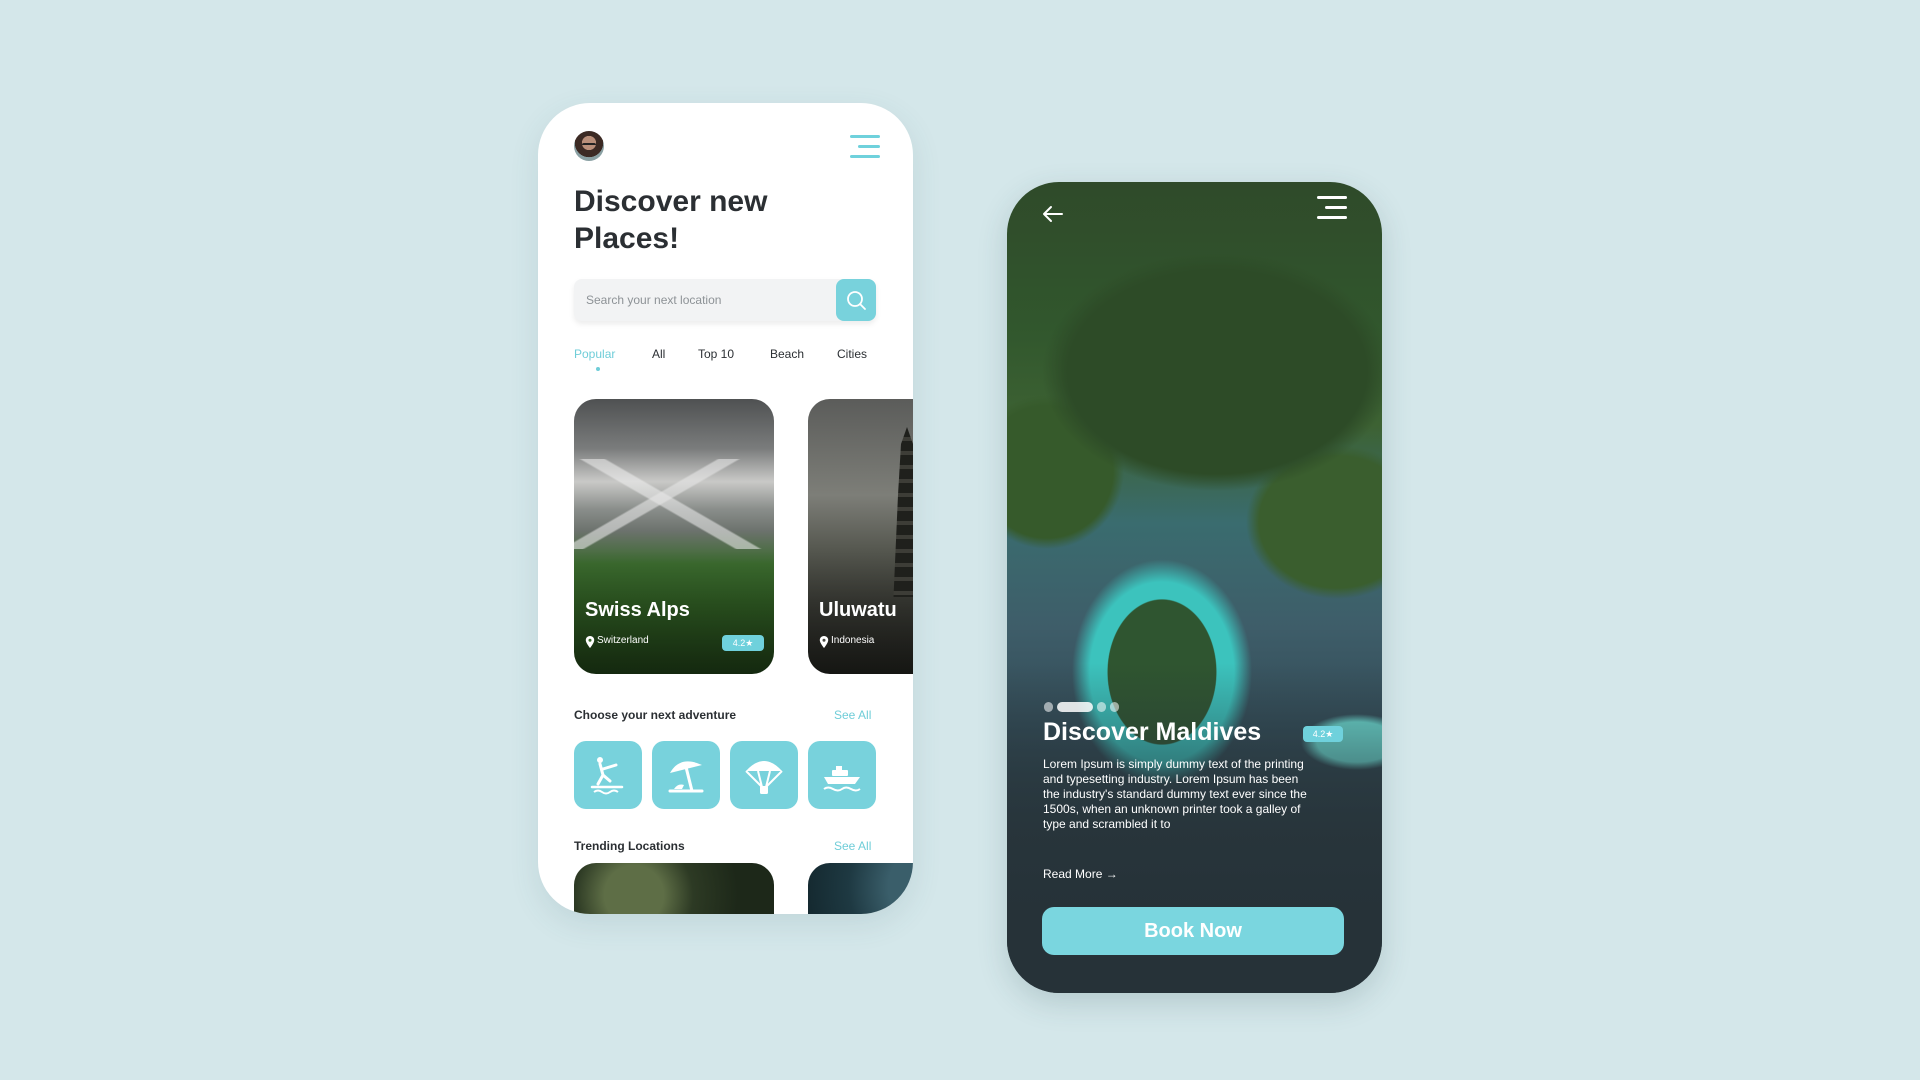 The width and height of the screenshot is (1920, 1080). I want to click on water-ski-icon, so click(607, 776).